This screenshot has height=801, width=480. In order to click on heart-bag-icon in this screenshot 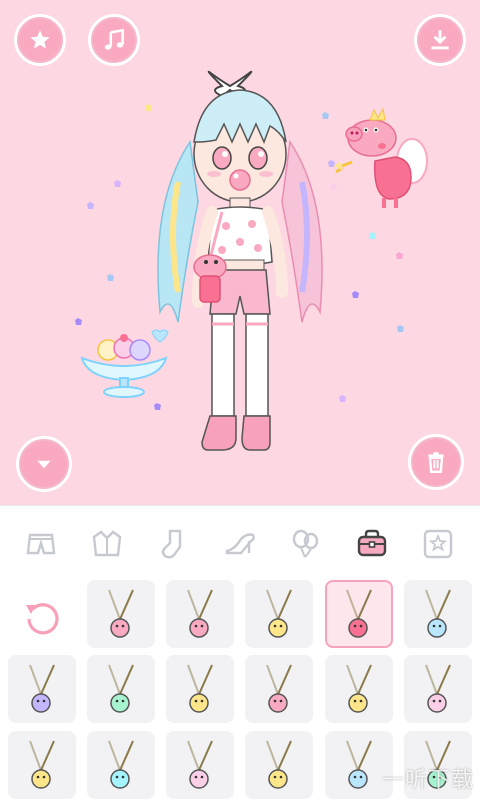, I will do `click(359, 688)`.